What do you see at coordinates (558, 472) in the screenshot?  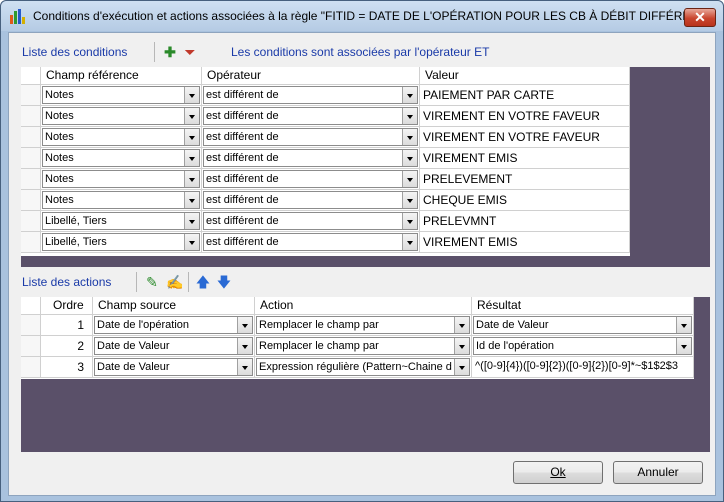 I see `ok-button: Ok` at bounding box center [558, 472].